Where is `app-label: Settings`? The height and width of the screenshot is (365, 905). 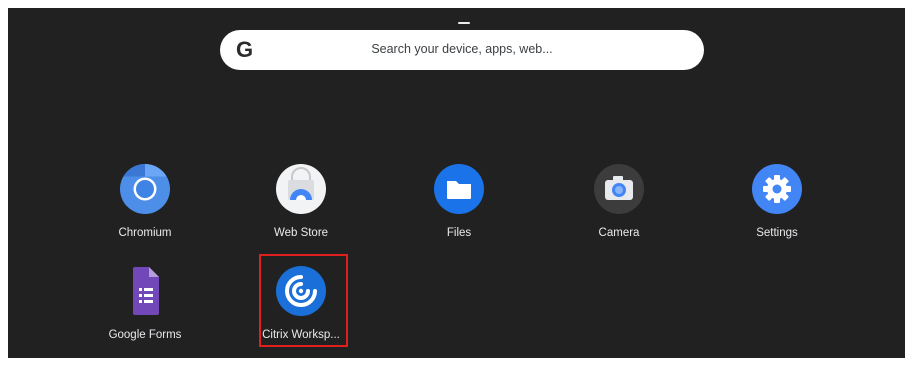 app-label: Settings is located at coordinates (777, 233).